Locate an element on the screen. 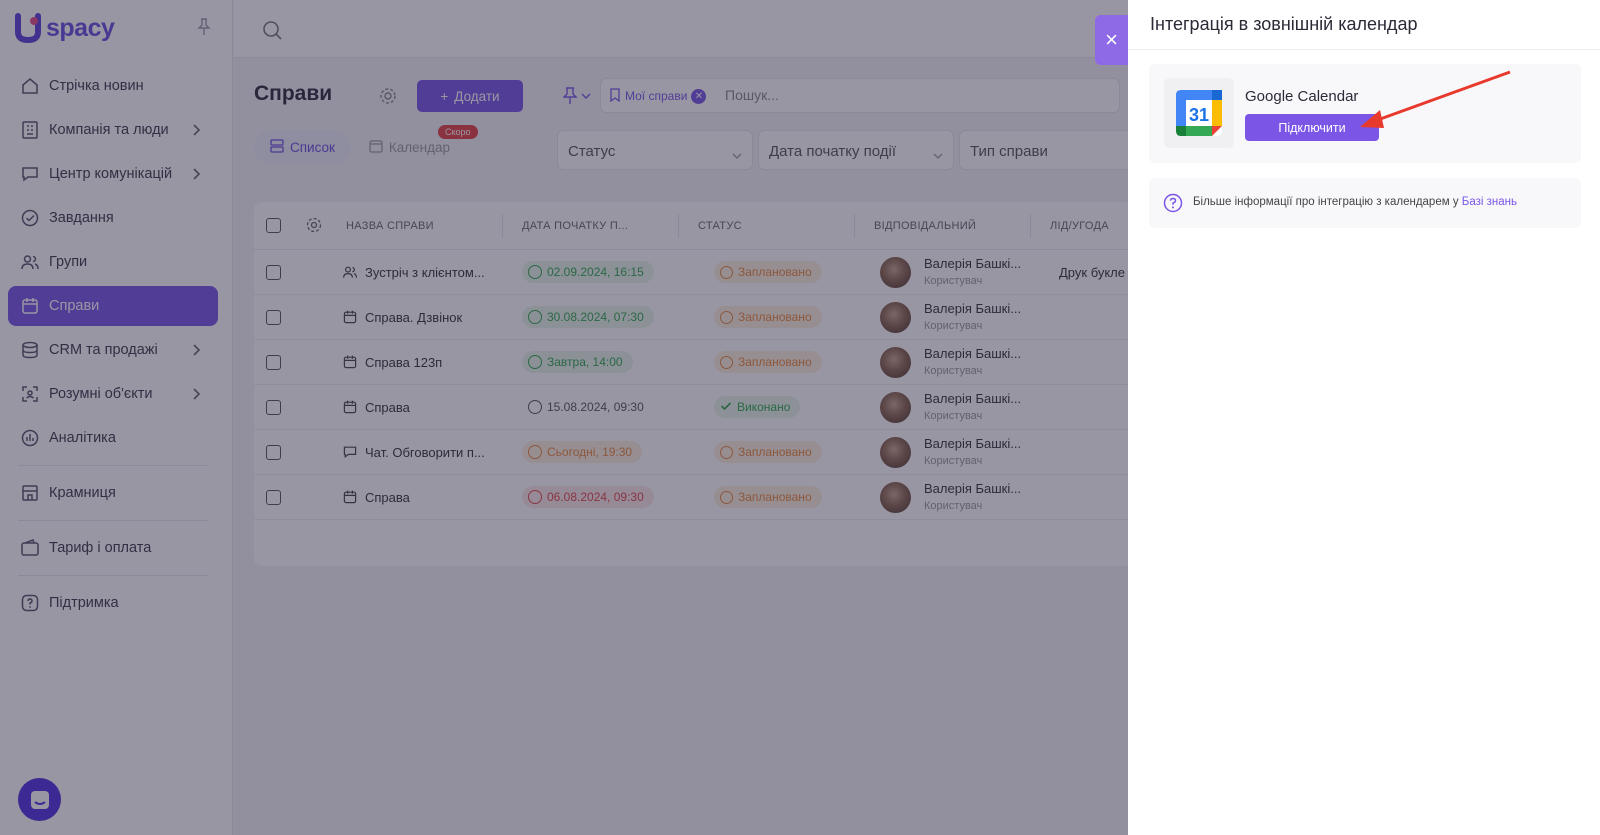 This screenshot has height=835, width=1600. calendar-day-number: 31 is located at coordinates (1199, 115).